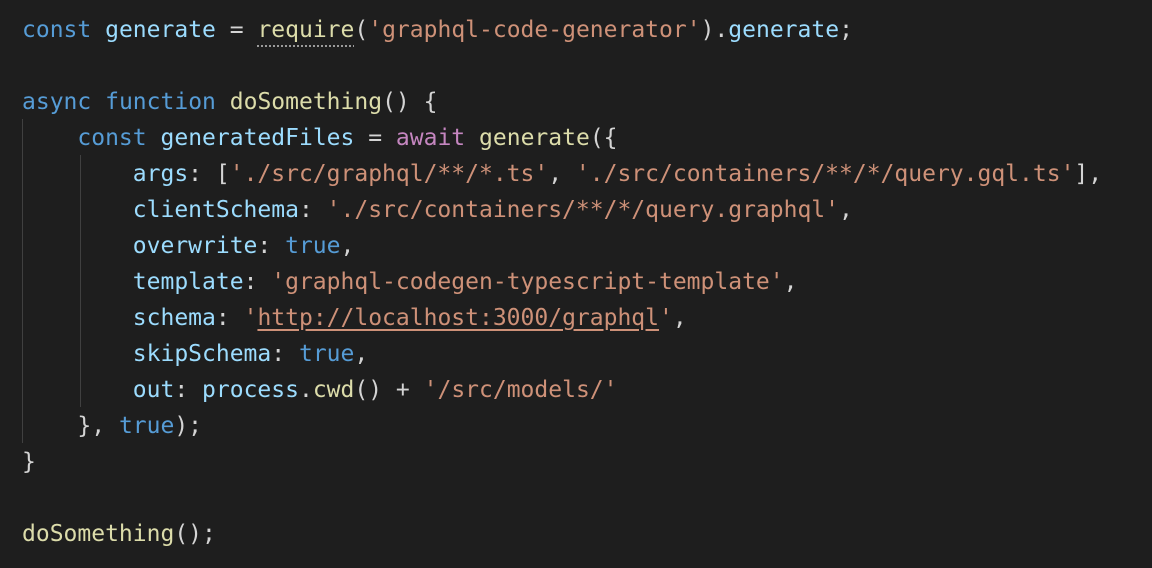 The height and width of the screenshot is (568, 1152). What do you see at coordinates (430, 138) in the screenshot?
I see `code-token-control: await` at bounding box center [430, 138].